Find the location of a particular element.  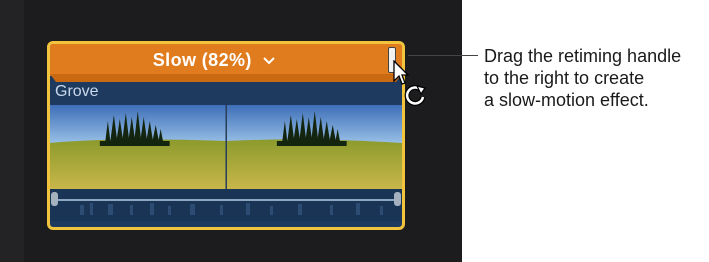

callout-line-3: a slow-motion effect. is located at coordinates (566, 100).